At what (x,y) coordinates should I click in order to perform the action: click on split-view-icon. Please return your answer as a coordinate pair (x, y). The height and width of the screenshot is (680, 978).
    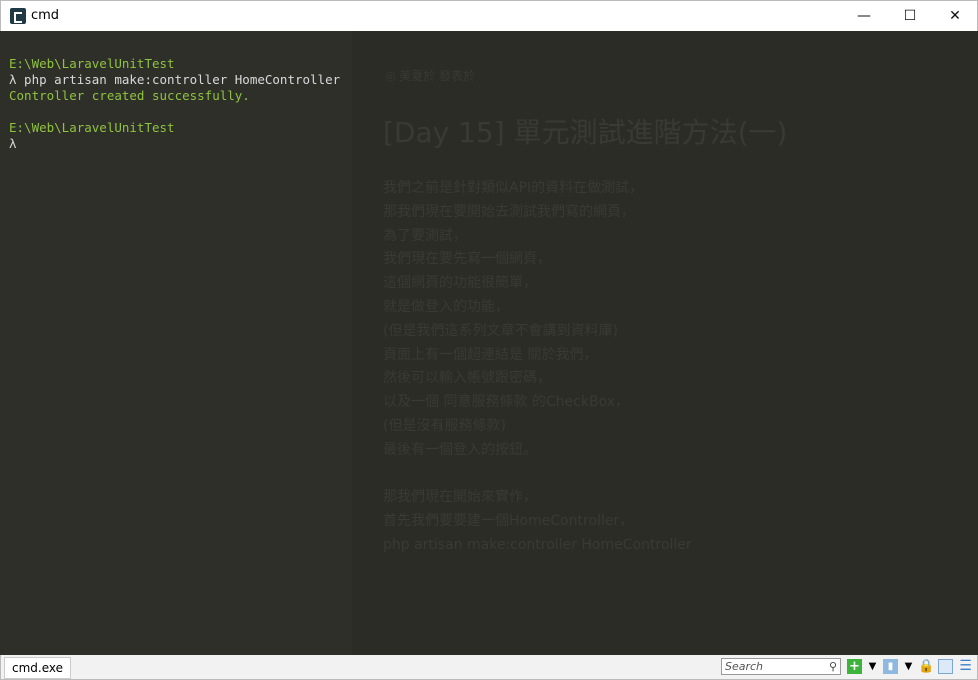
    Looking at the image, I should click on (945, 666).